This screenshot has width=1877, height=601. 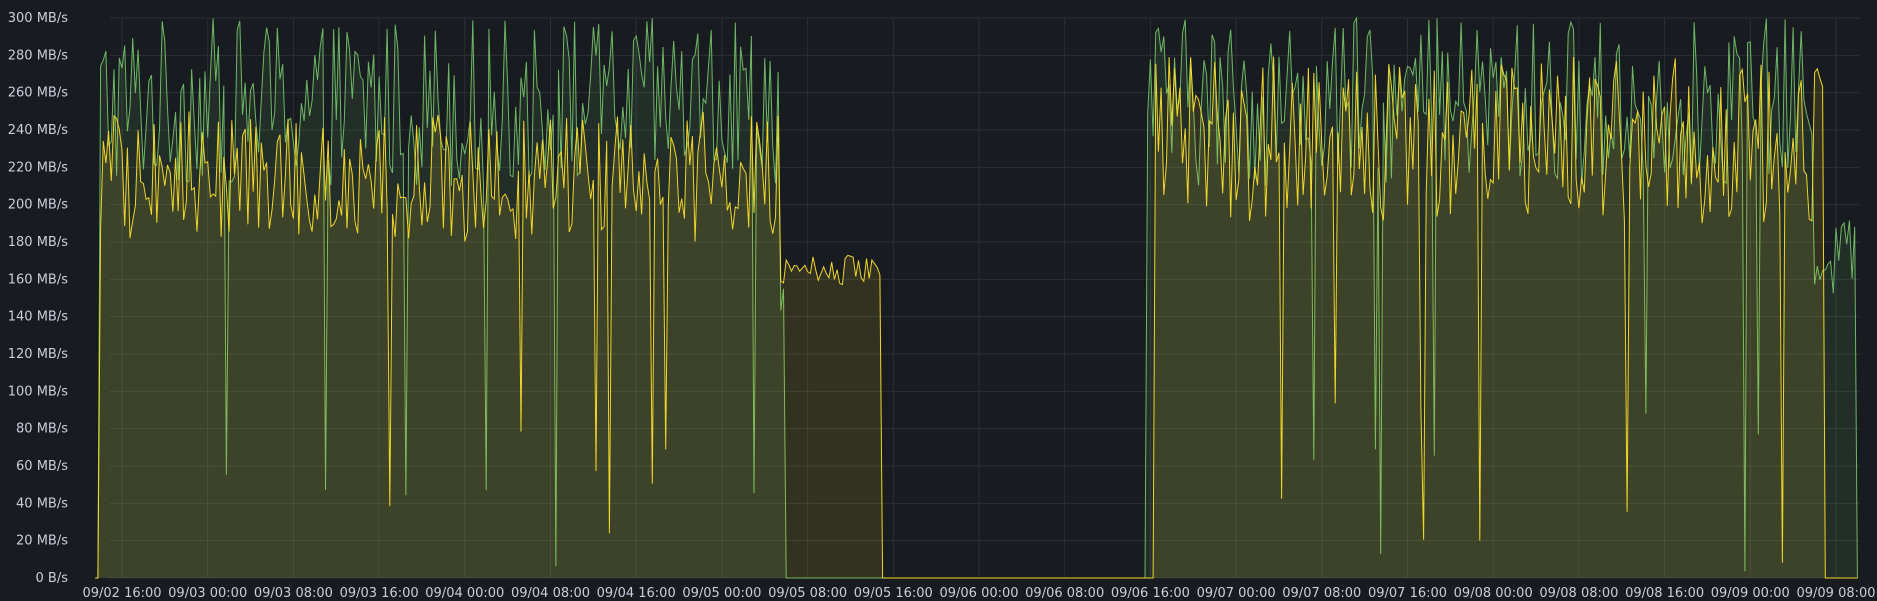 I want to click on x-tick-label: 09/04 00:00, so click(x=464, y=593).